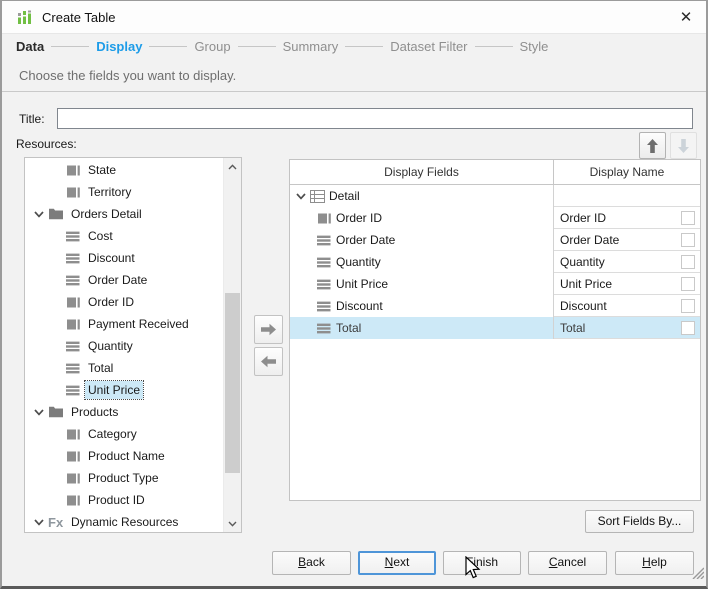 The width and height of the screenshot is (708, 589). What do you see at coordinates (79, 17) in the screenshot?
I see `window-title: Create Table` at bounding box center [79, 17].